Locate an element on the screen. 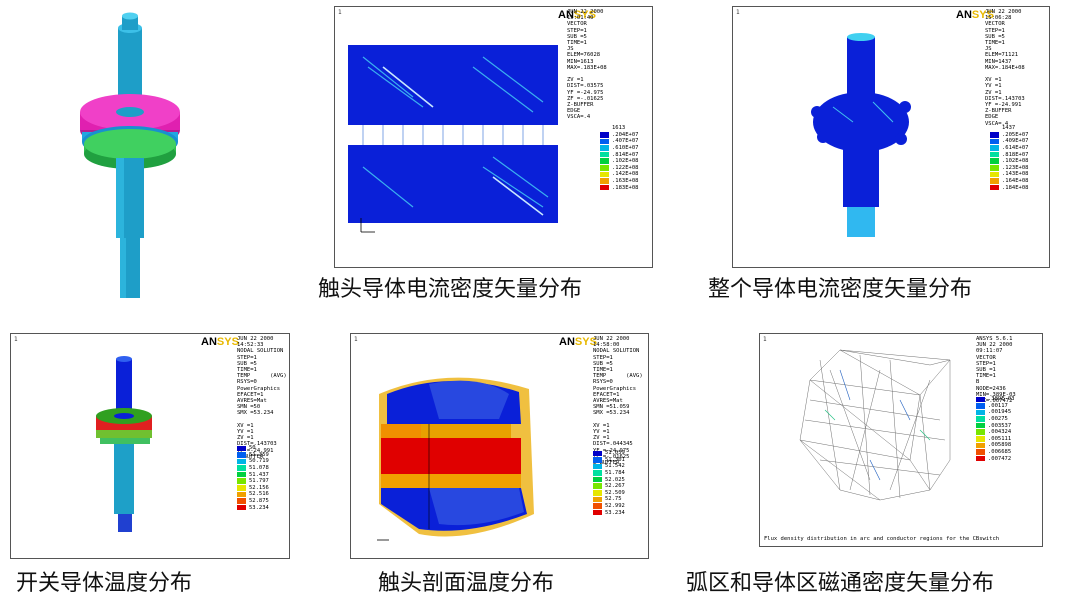 This screenshot has width=1080, height=606. legend-label: .164E+08 is located at coordinates (1015, 181).